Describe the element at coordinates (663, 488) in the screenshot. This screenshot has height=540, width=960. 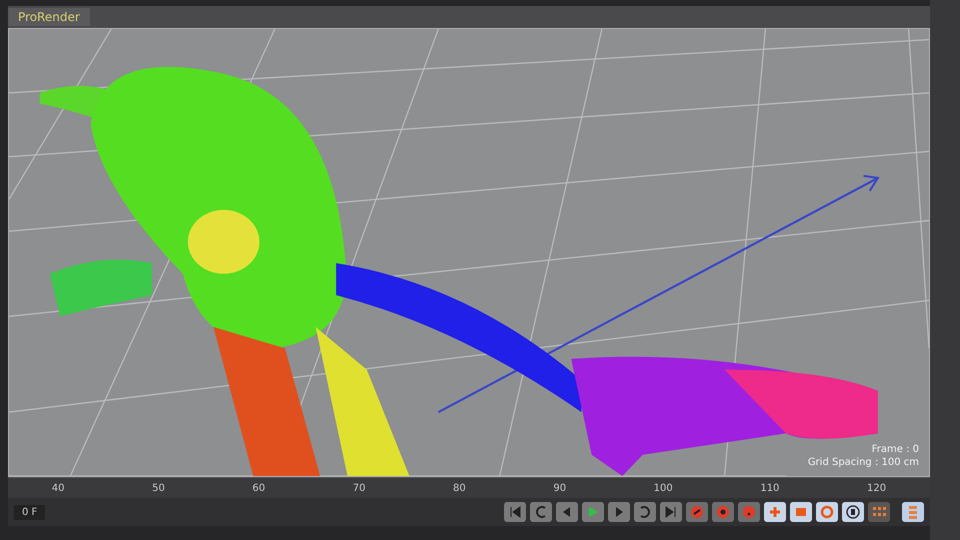
I see `frame-number: 100` at that location.